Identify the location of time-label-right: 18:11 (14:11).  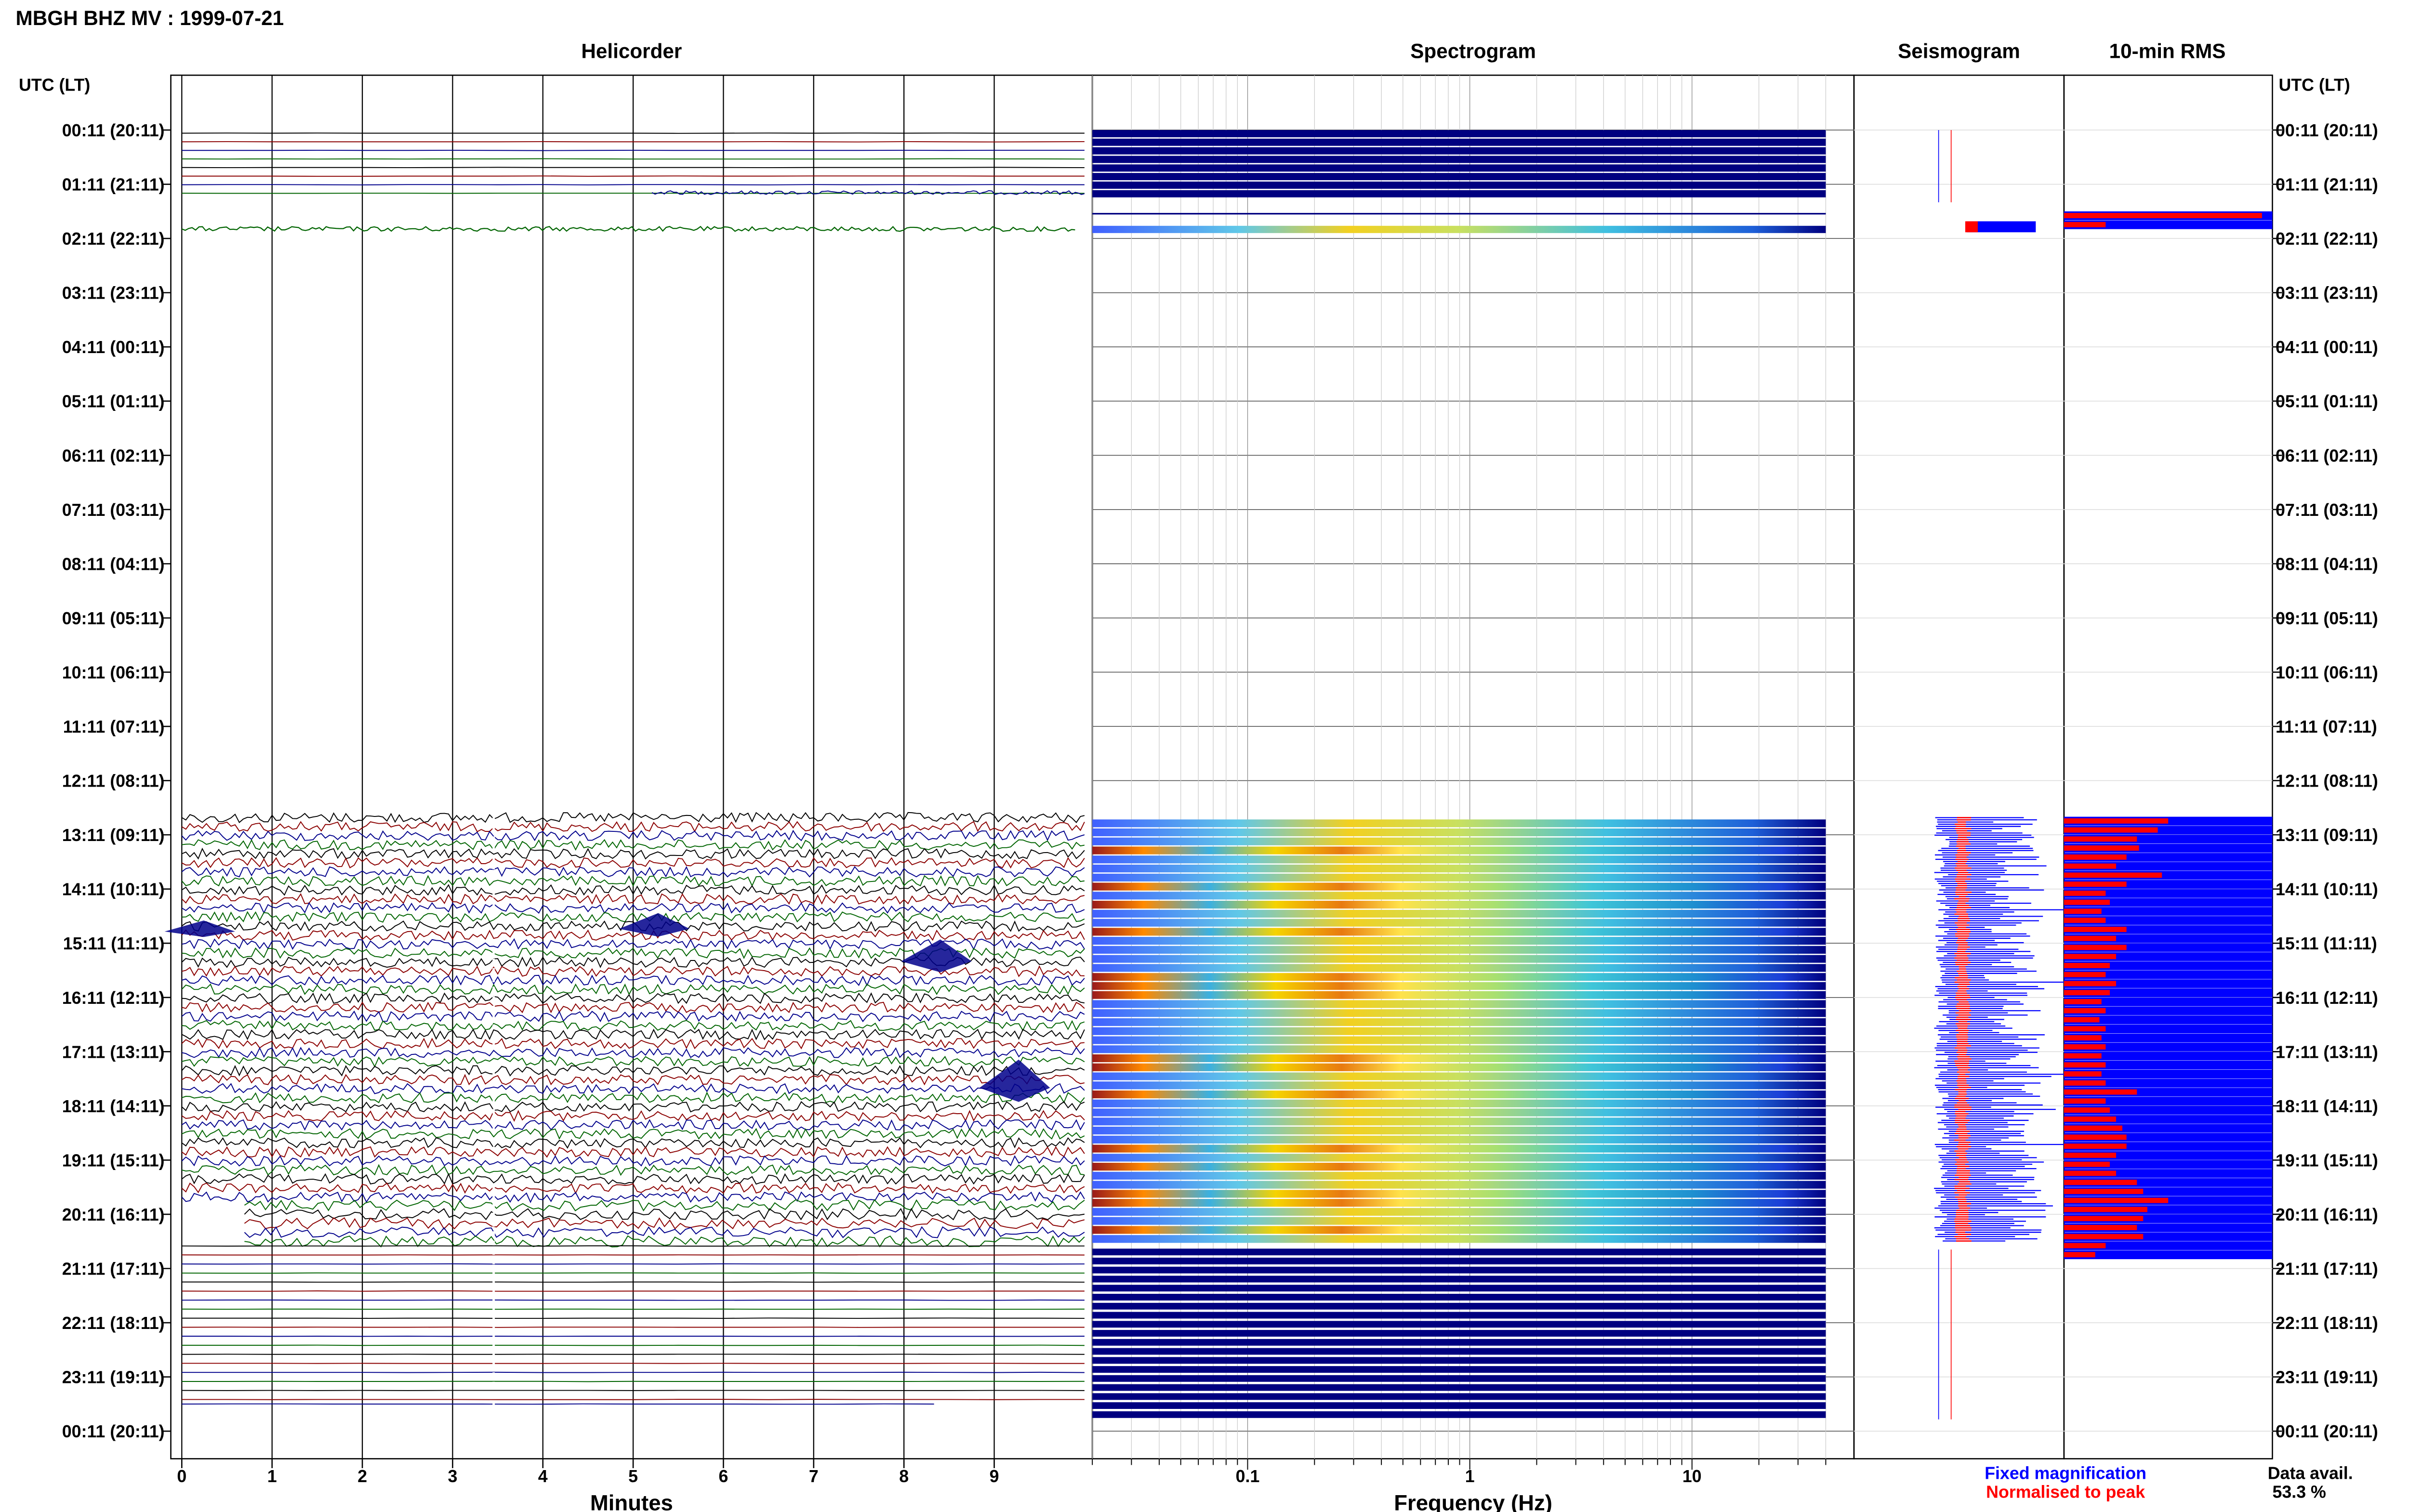
(2327, 1106).